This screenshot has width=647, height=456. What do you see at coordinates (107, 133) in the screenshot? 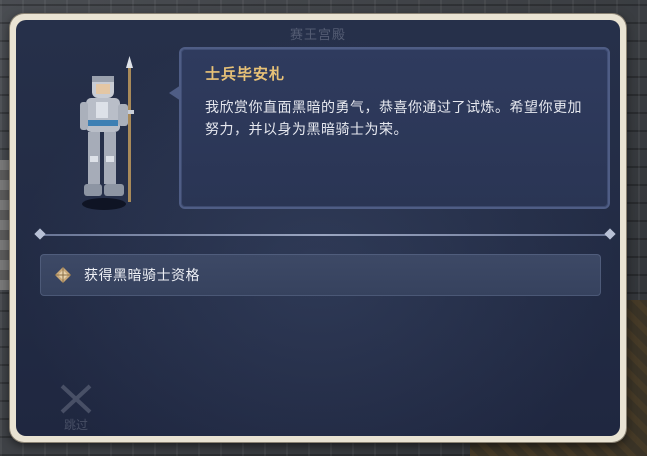
I see `knight-sprite-icon` at bounding box center [107, 133].